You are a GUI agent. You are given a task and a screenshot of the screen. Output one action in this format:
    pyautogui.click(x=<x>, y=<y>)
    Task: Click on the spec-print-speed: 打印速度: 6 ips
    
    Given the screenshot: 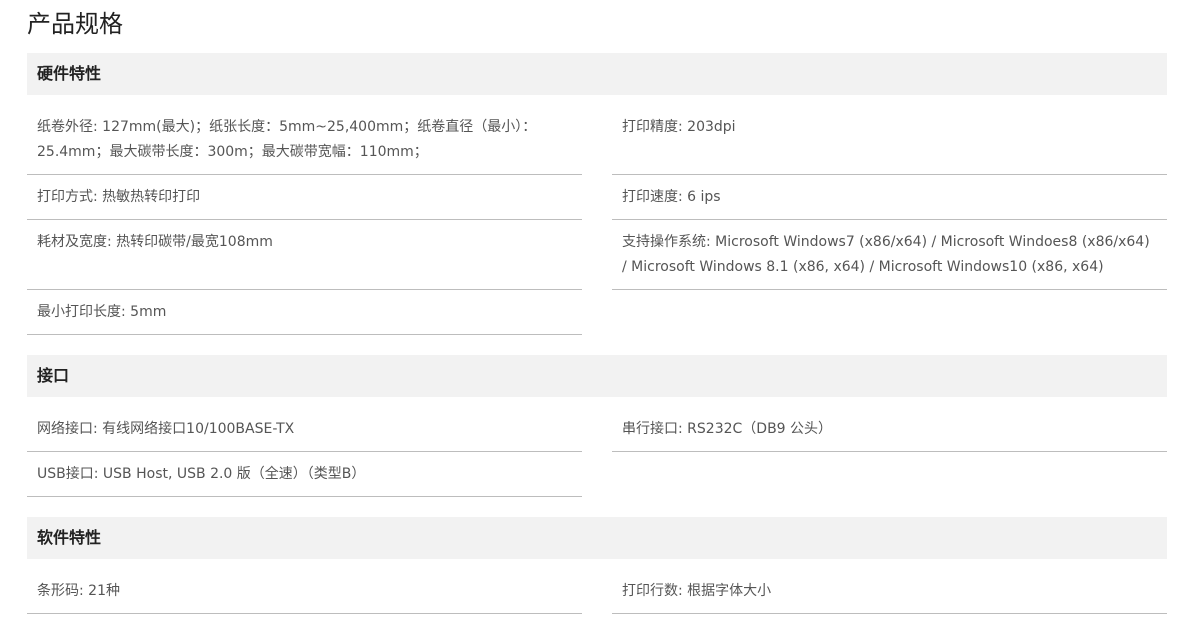 What is the action you would take?
    pyautogui.click(x=889, y=202)
    